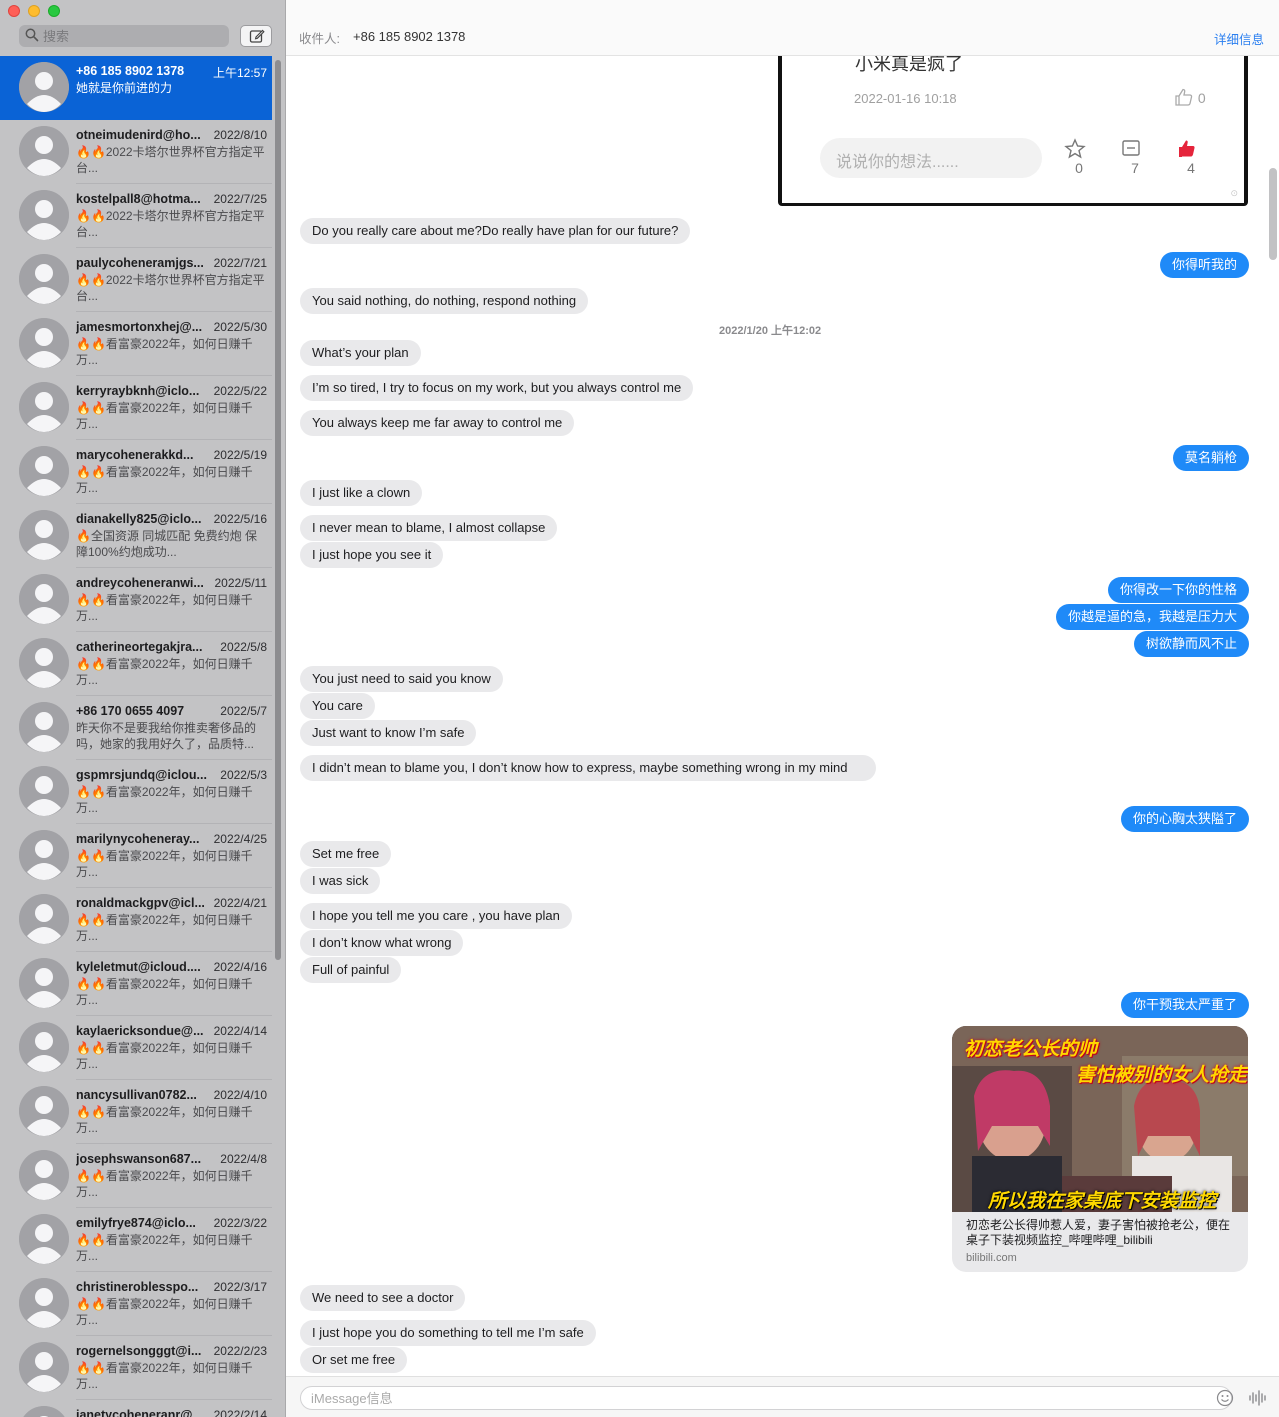 The width and height of the screenshot is (1279, 1417). Describe the element at coordinates (240, 1031) in the screenshot. I see `conversation-date: 2022/4/14` at that location.